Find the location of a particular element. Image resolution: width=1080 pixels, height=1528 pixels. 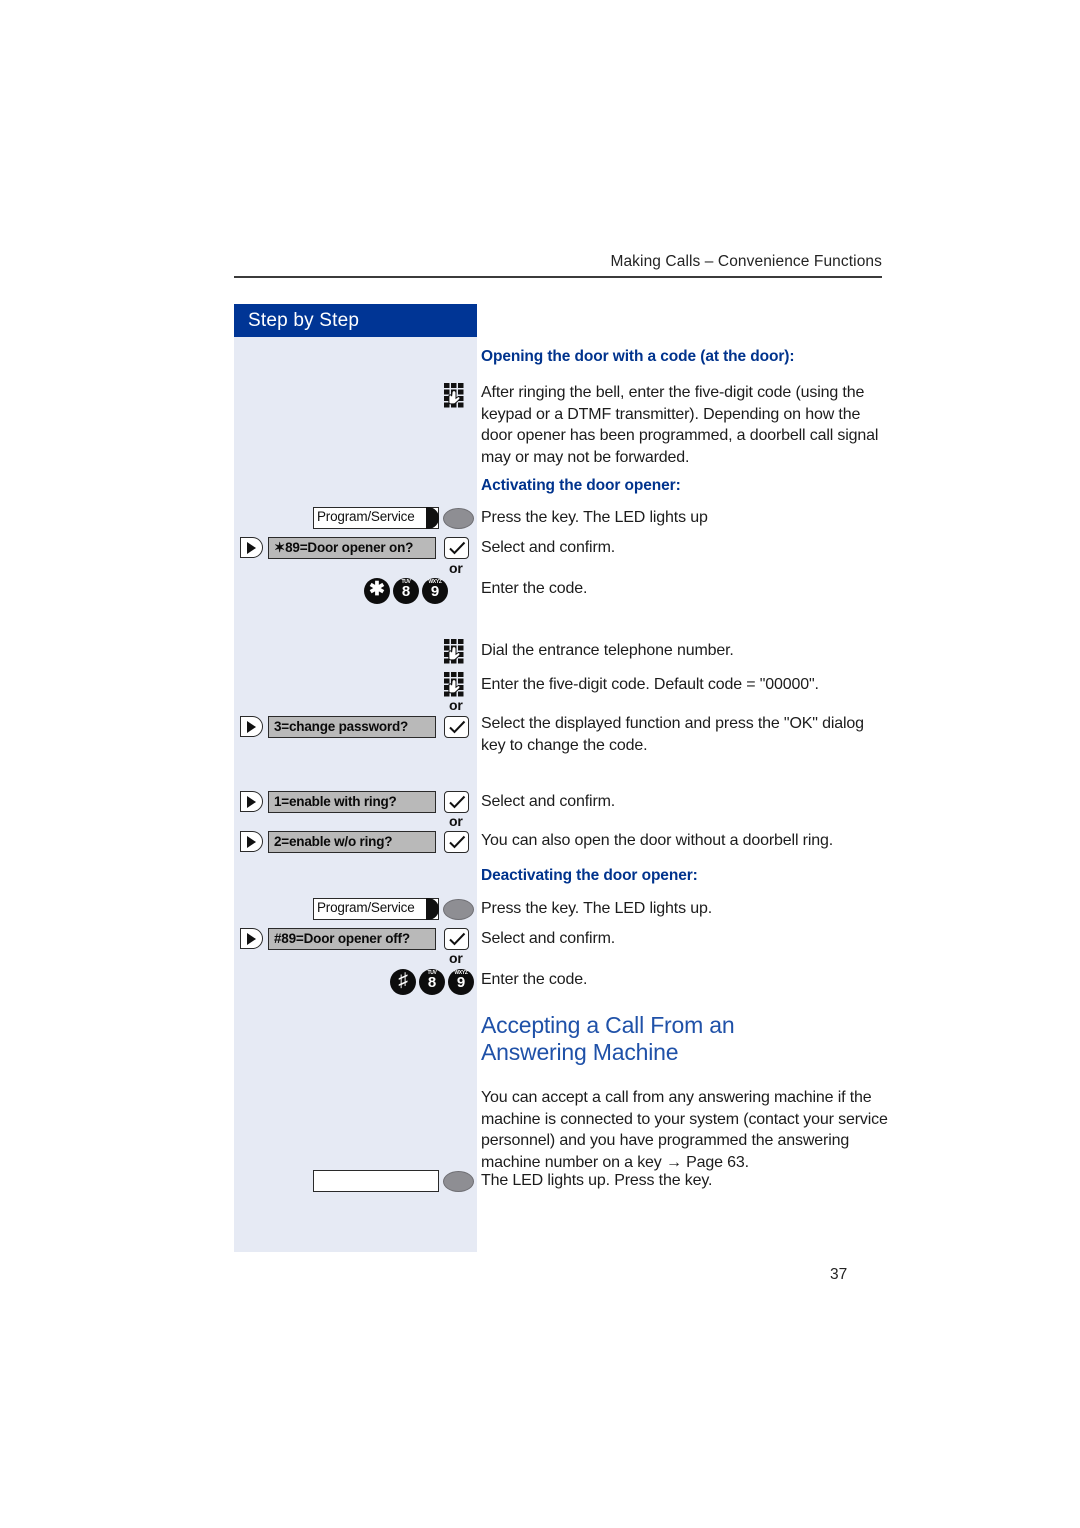

key-label-box is located at coordinates (376, 1181).